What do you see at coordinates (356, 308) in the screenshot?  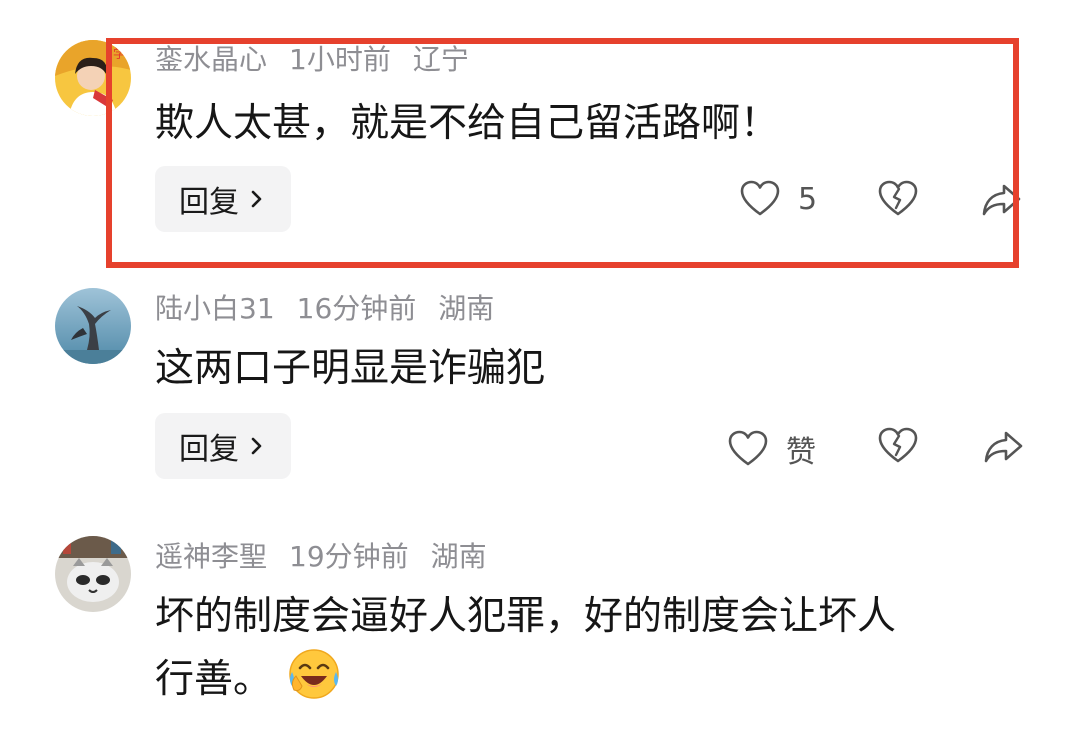 I see `timestamp: 16分钟前` at bounding box center [356, 308].